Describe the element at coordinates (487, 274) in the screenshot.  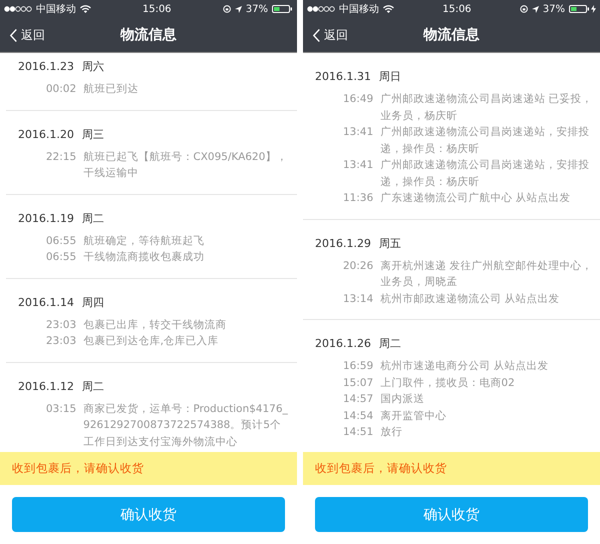
I see `event-description: 离开杭州速递 发往广州航空邮件处理中心，业务员，周晓孟` at that location.